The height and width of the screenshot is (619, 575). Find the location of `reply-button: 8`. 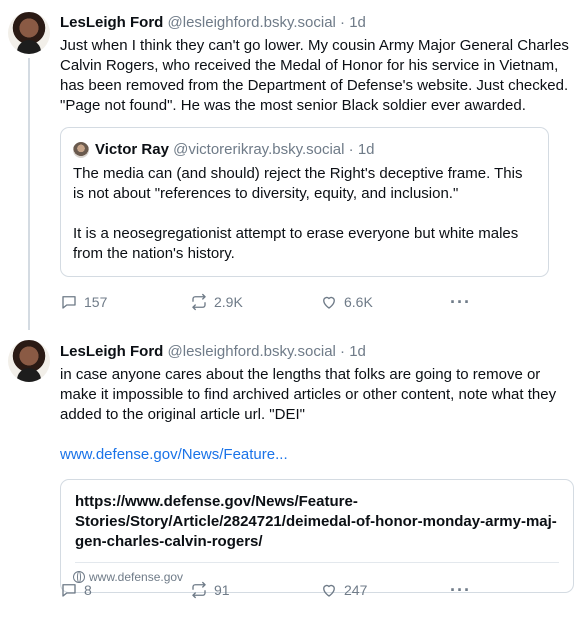

reply-button: 8 is located at coordinates (76, 590).